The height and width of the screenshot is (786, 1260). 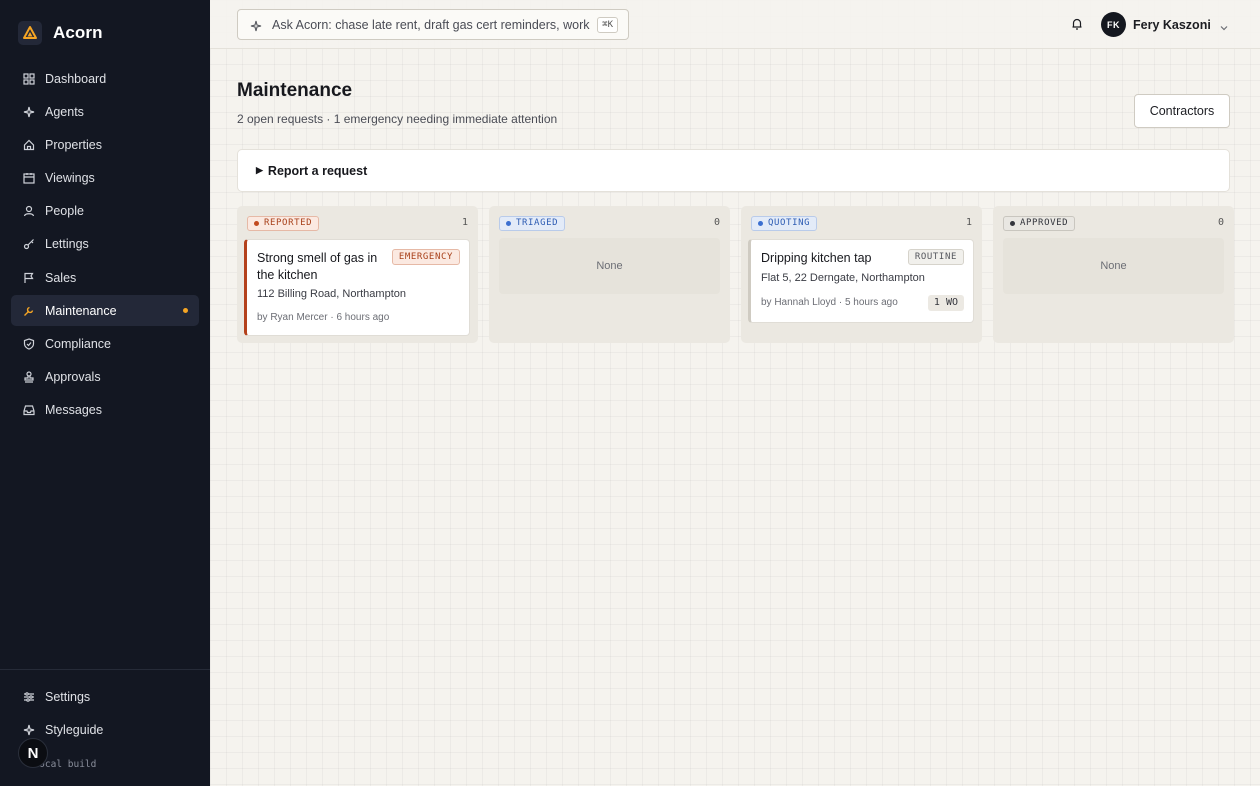 I want to click on sidebar-item-label: Viewings, so click(x=70, y=178).